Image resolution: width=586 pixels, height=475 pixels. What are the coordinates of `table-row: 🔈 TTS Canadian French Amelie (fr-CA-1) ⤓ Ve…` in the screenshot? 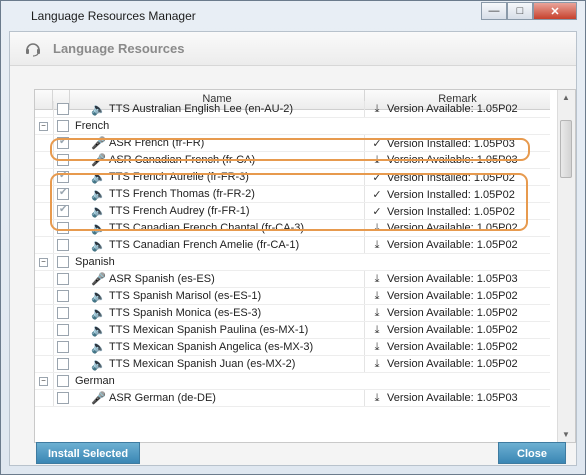 It's located at (292, 245).